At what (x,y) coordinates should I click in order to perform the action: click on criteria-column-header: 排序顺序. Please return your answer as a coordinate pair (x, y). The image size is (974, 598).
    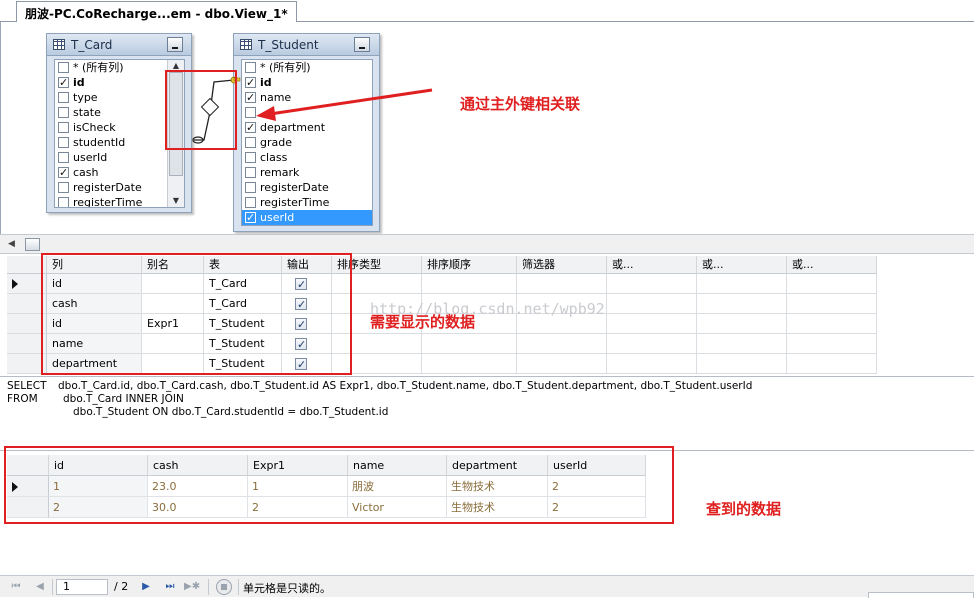
    Looking at the image, I should click on (469, 265).